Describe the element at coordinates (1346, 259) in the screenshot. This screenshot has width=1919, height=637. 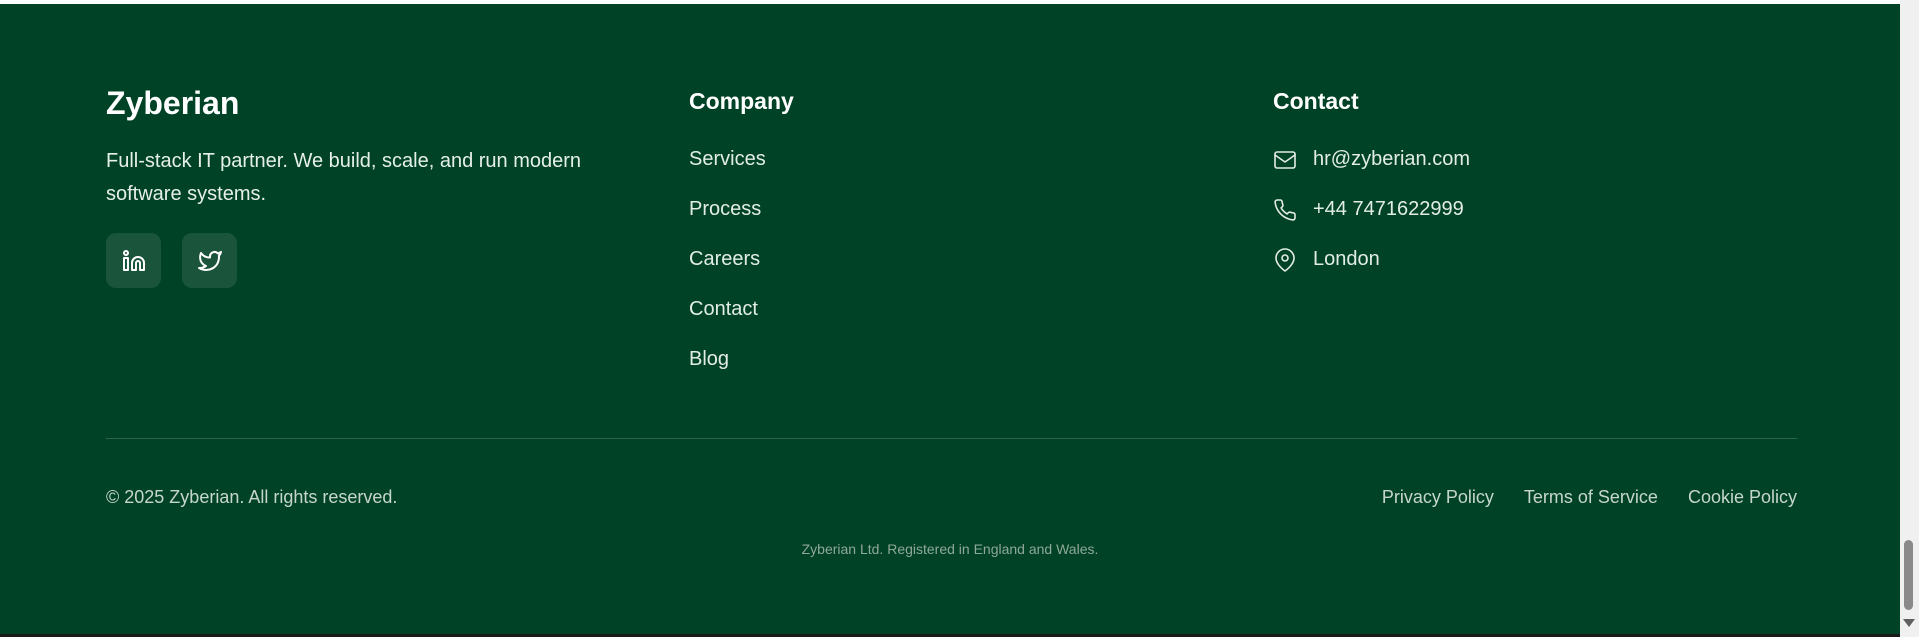
I see `contact-location-text: London` at that location.